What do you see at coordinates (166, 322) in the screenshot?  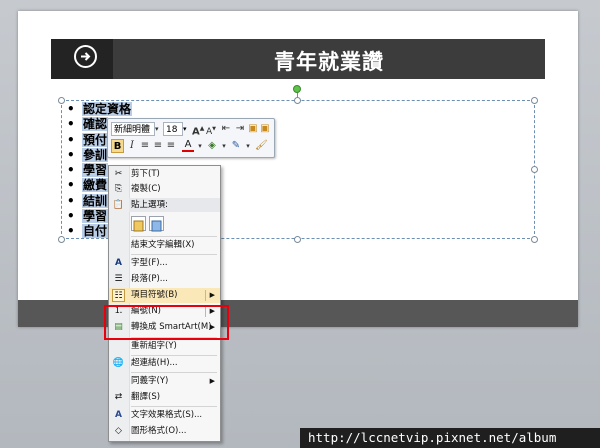 I see `smartart-highlight-box` at bounding box center [166, 322].